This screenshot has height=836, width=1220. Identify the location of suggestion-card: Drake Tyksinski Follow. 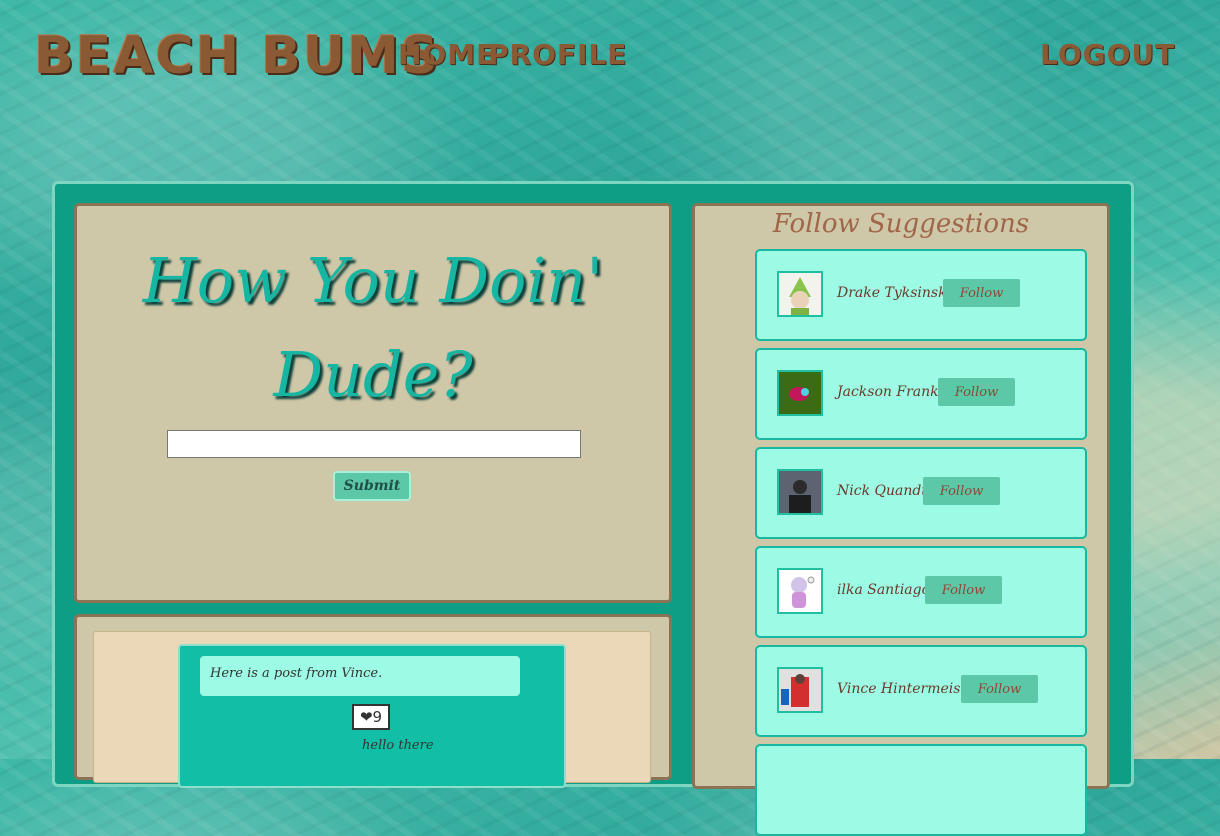
(921, 295).